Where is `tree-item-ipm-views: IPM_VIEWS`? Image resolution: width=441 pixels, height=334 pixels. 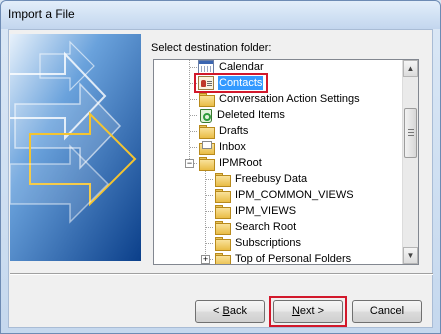 tree-item-ipm-views: IPM_VIEWS is located at coordinates (255, 211).